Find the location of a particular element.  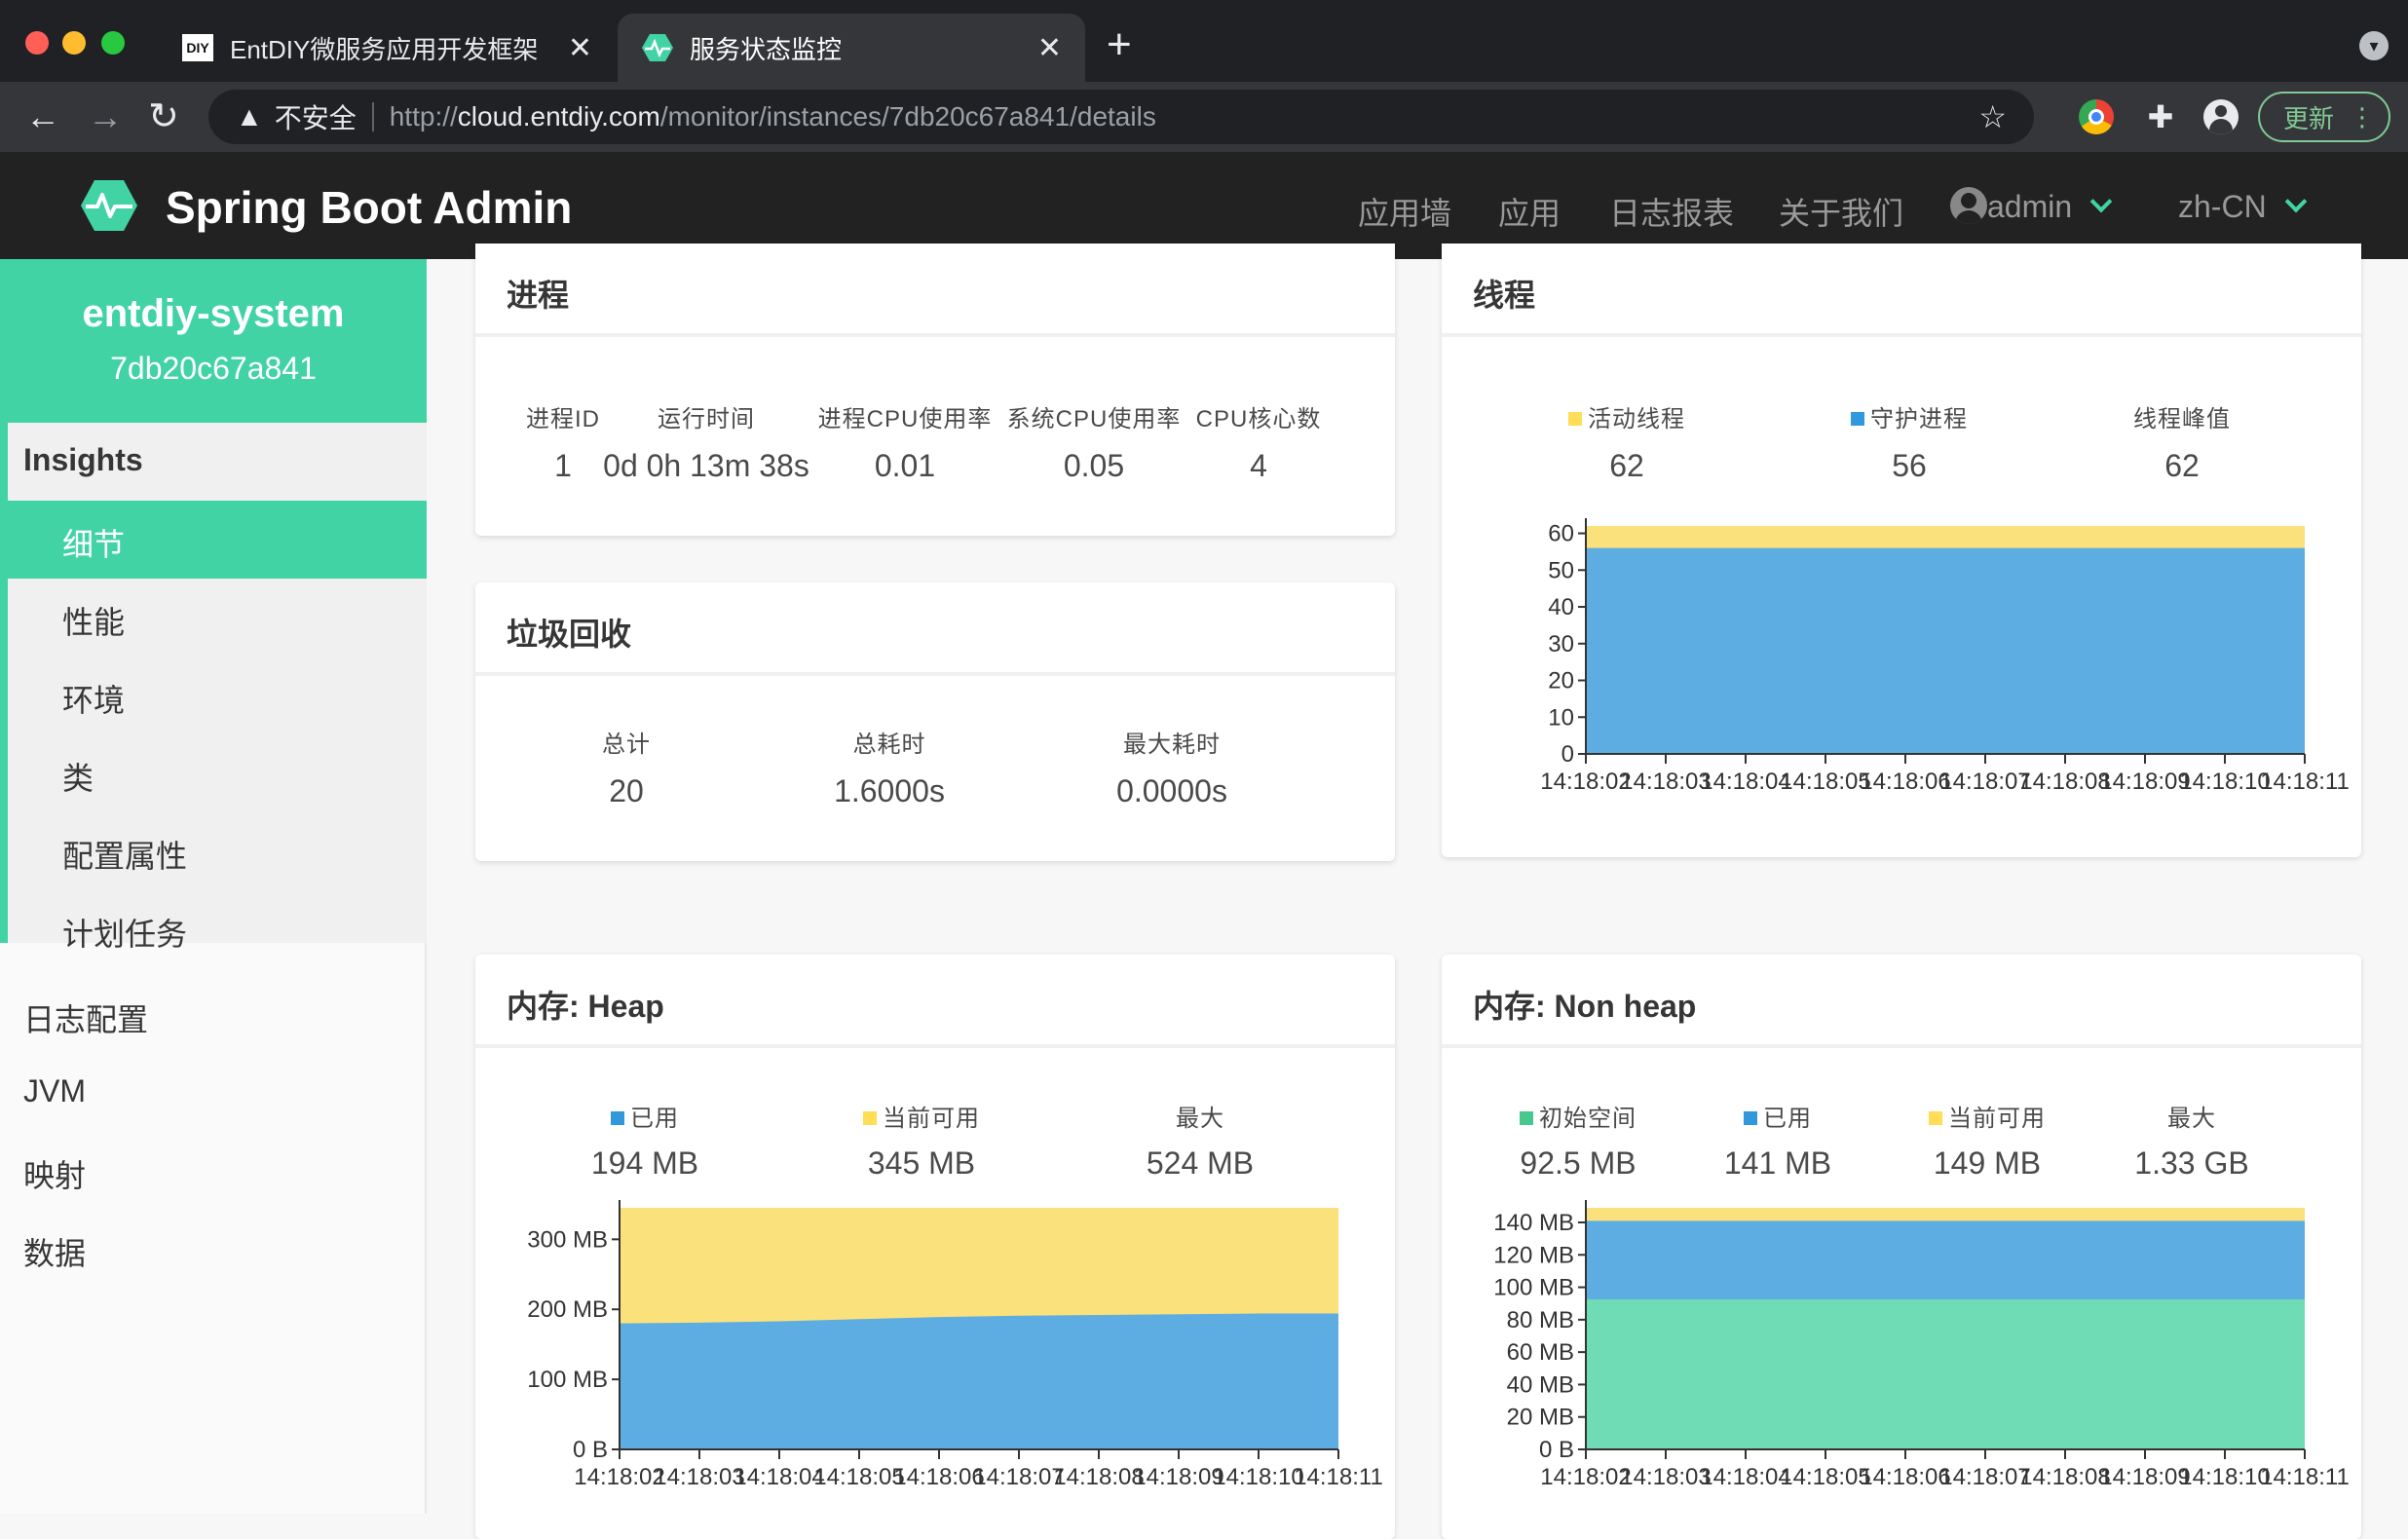

reload-icon: ↻ is located at coordinates (163, 116).